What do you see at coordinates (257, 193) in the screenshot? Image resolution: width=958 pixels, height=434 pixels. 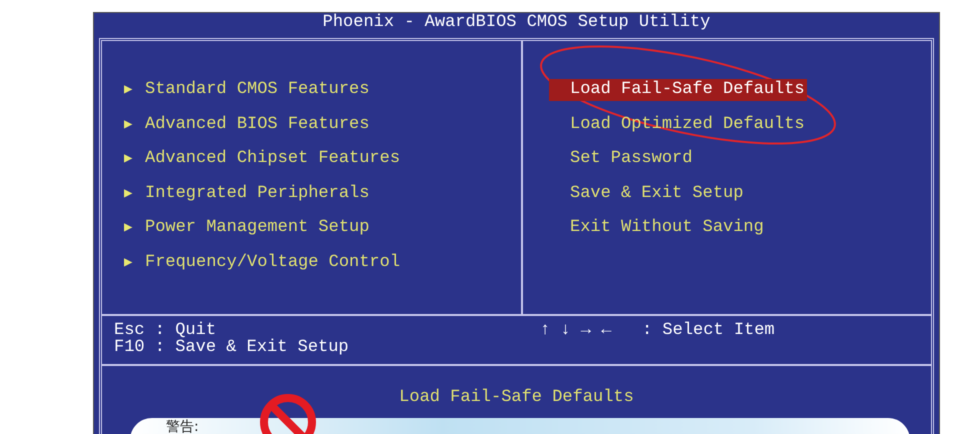 I see `menu-item: Integrated Peripherals` at bounding box center [257, 193].